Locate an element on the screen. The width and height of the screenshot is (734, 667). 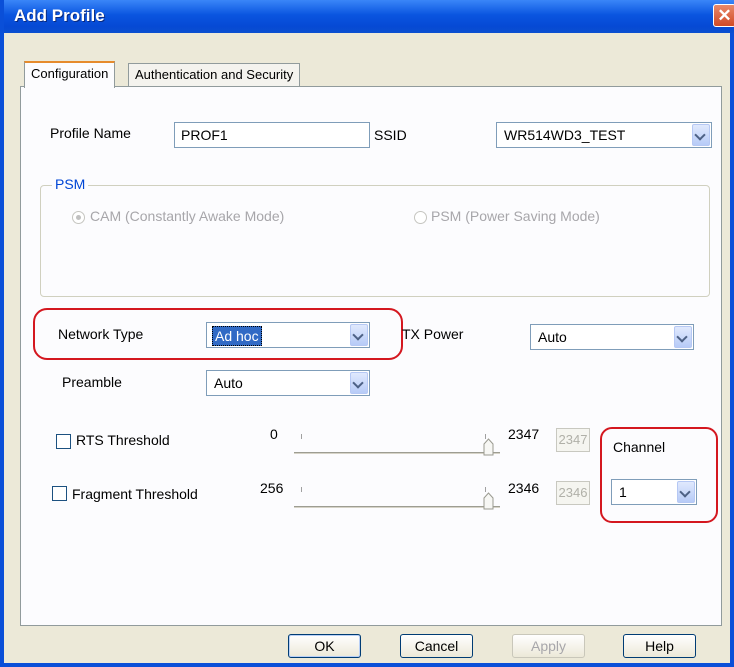
tab-authentication-security: Authentication and Security is located at coordinates (214, 75).